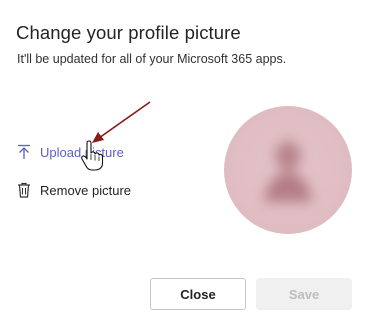 This screenshot has width=370, height=329. What do you see at coordinates (24, 152) in the screenshot?
I see `upload-icon` at bounding box center [24, 152].